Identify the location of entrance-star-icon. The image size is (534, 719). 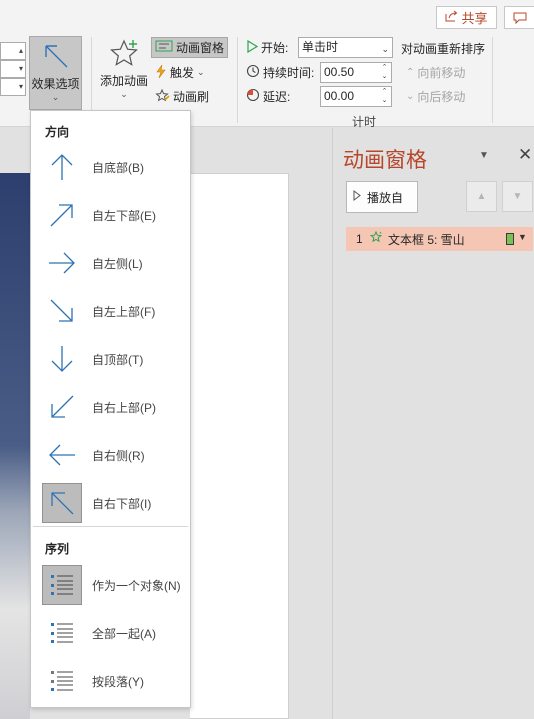
(376, 238).